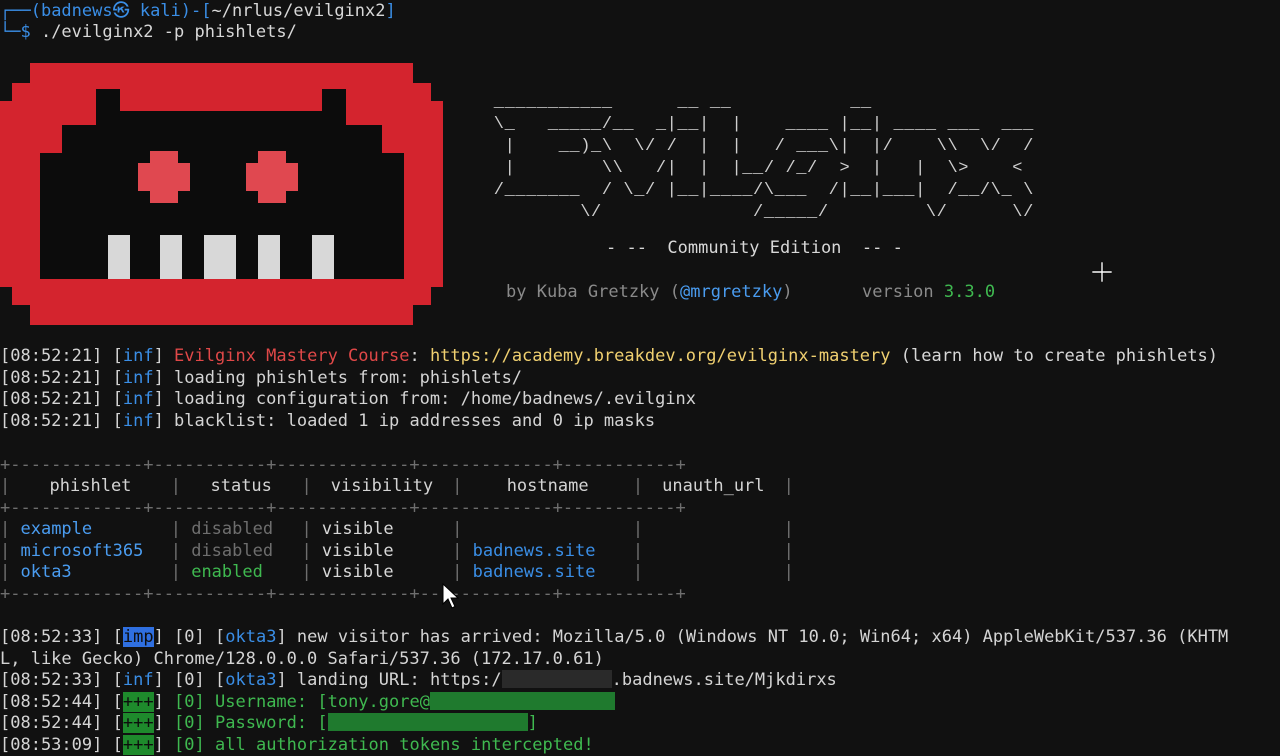 The width and height of the screenshot is (1280, 756). Describe the element at coordinates (593, 292) in the screenshot. I see `author-label: by Kuba Gretzky (` at that location.